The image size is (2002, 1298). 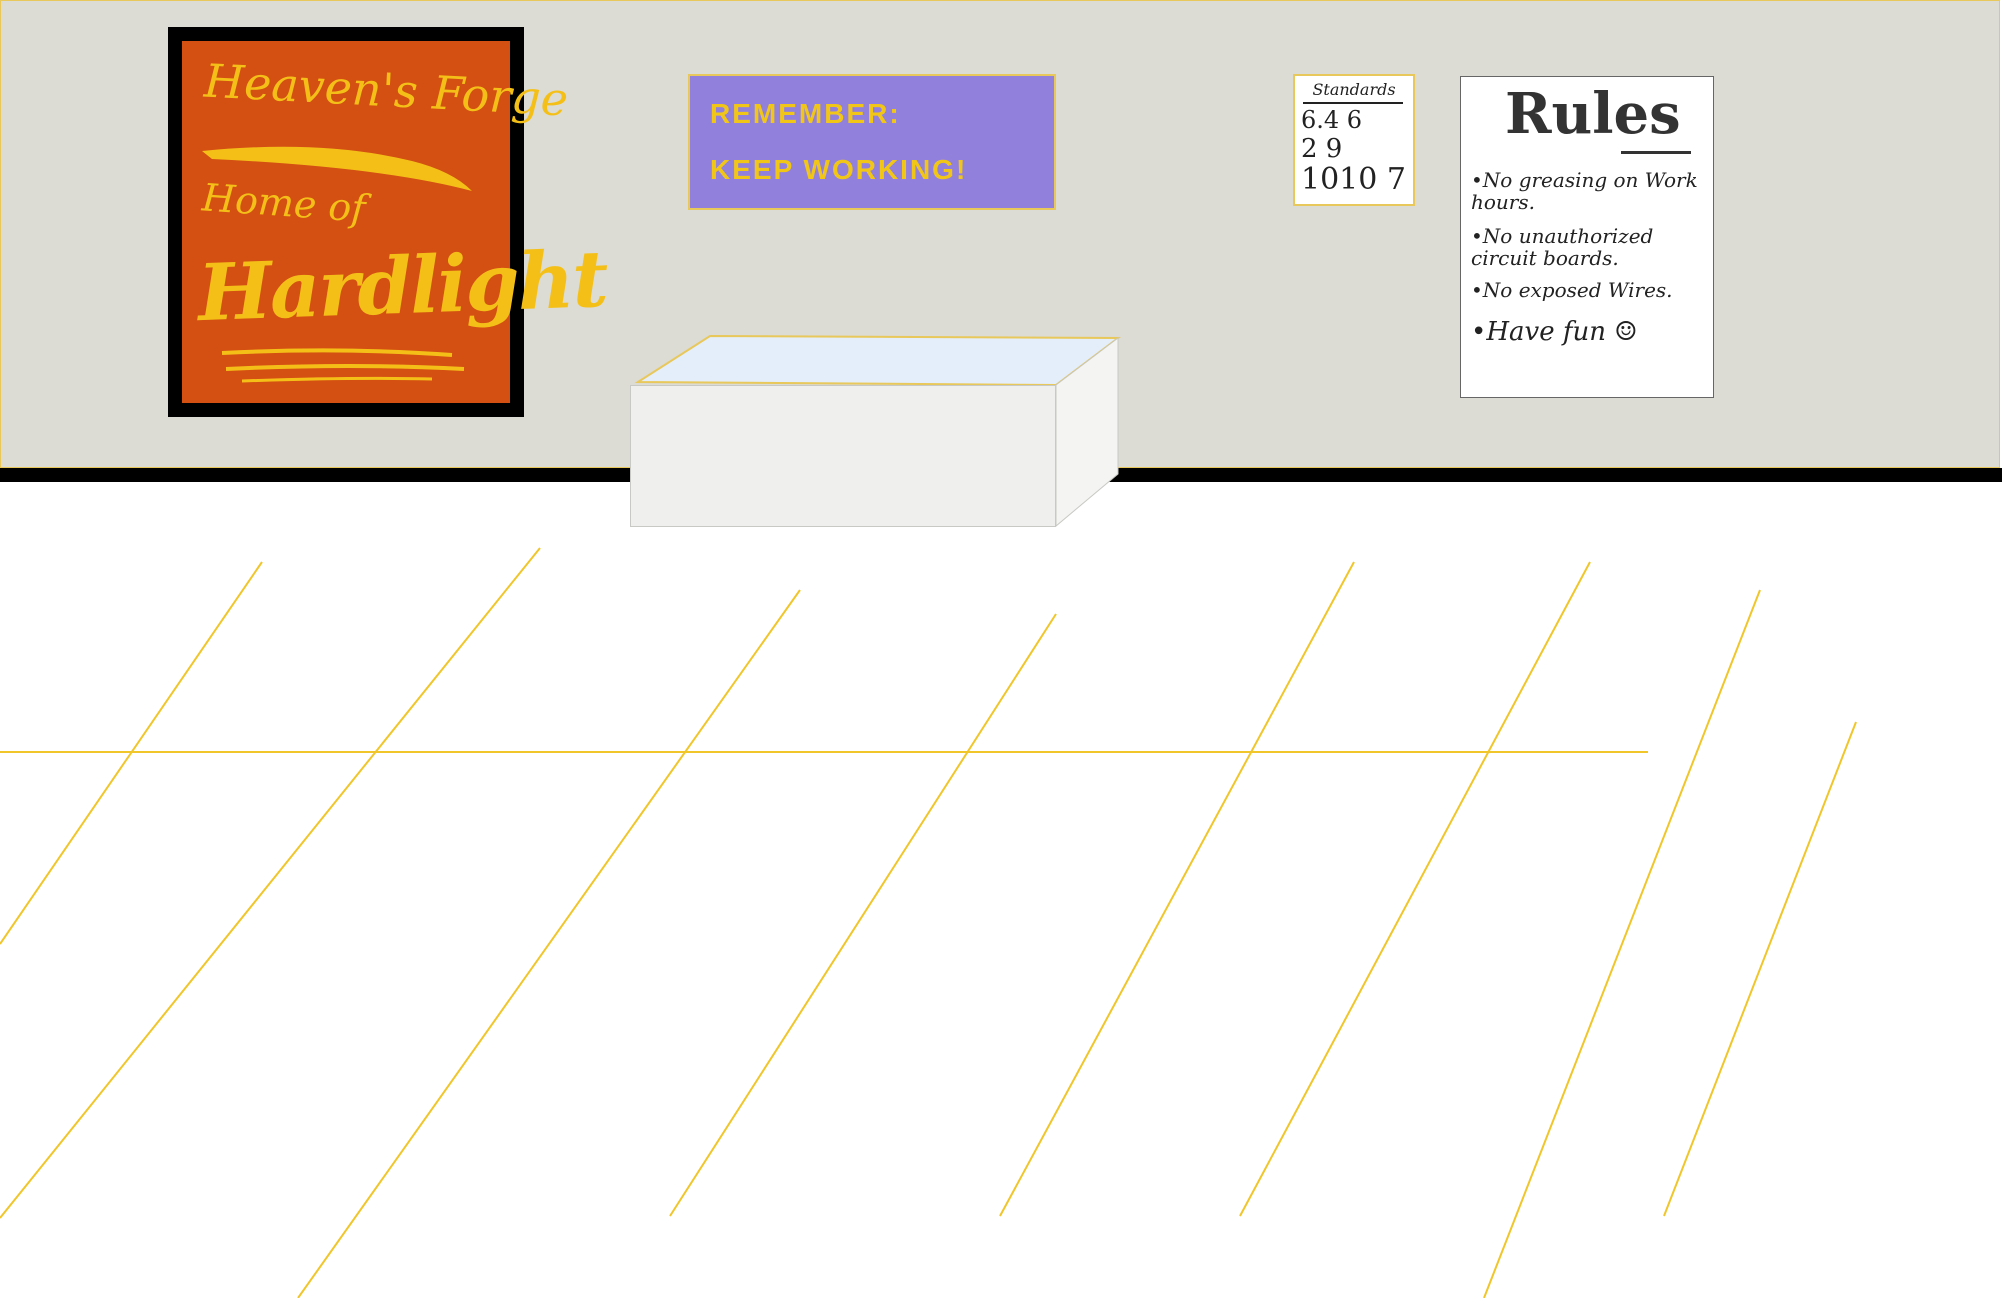 I want to click on standards-divider, so click(x=1353, y=103).